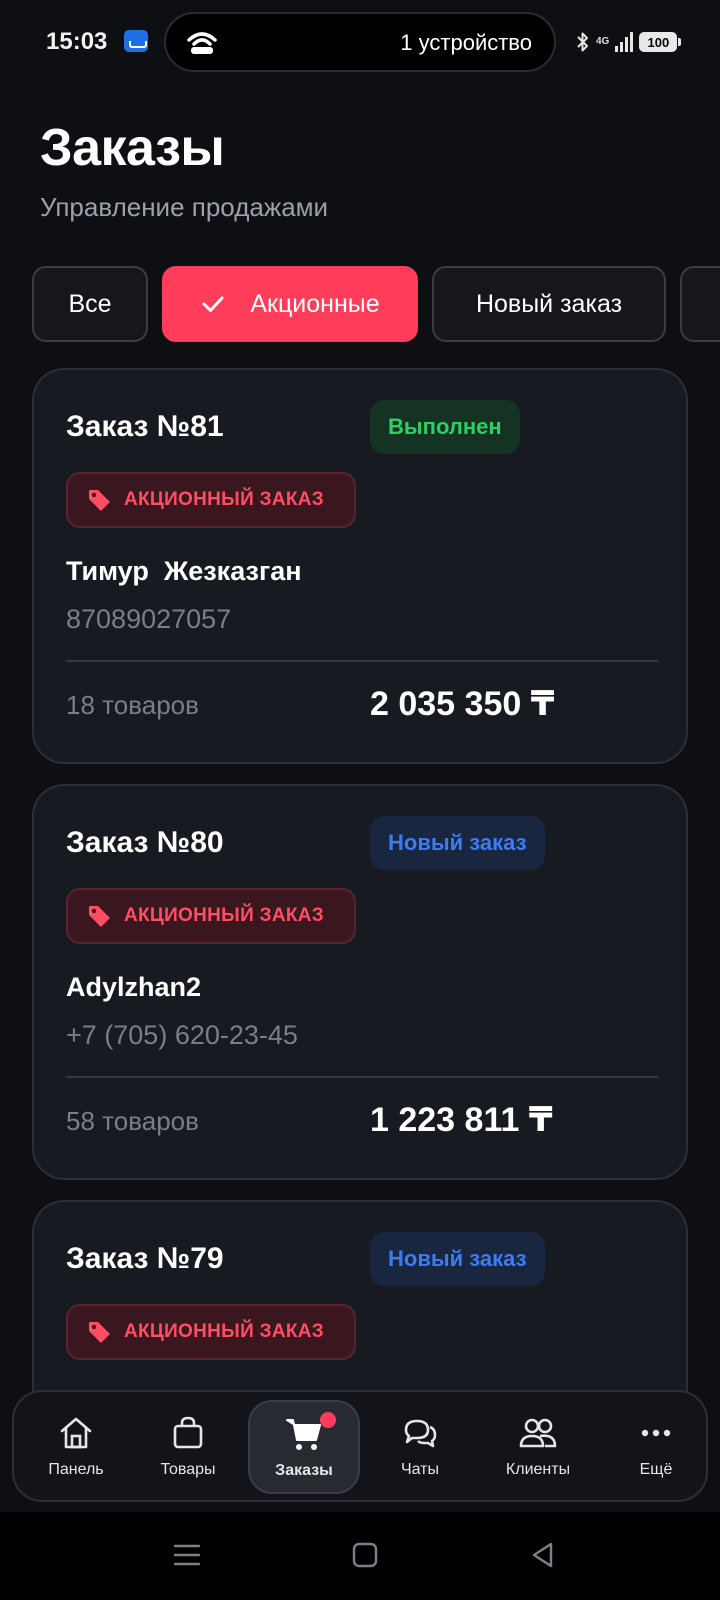  I want to click on items-count: 18 товаров, so click(132, 705).